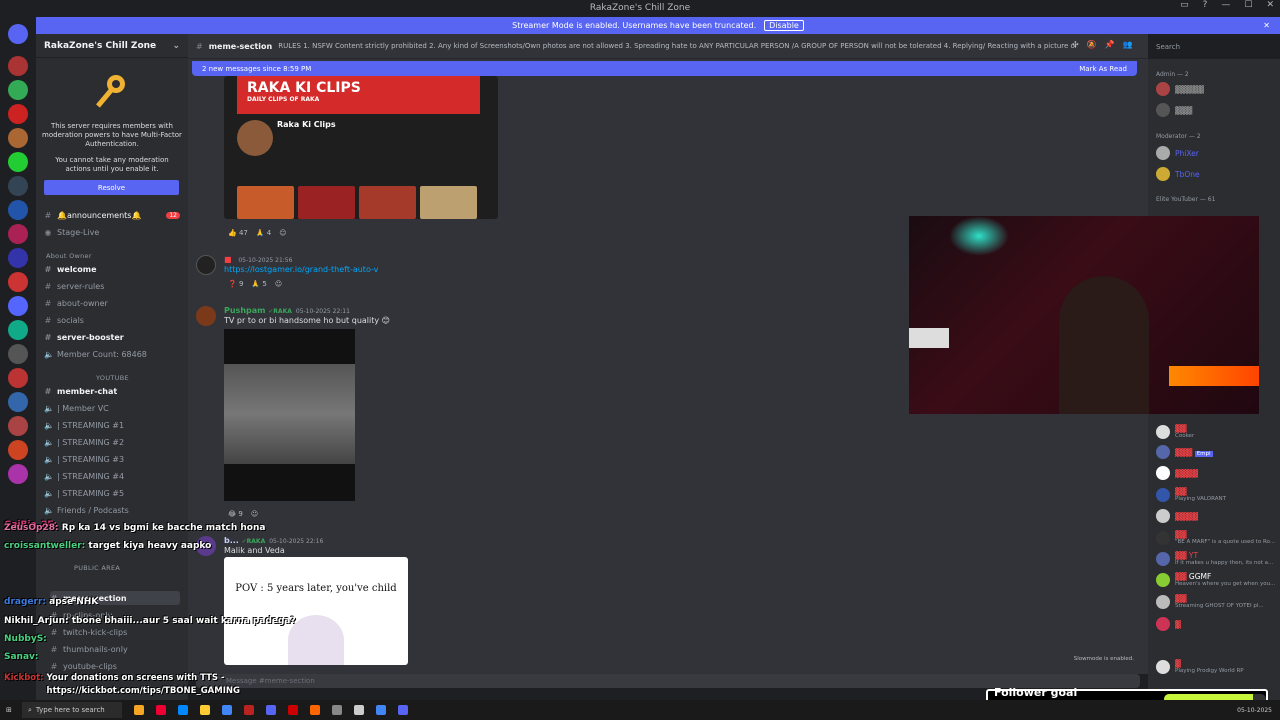 The image size is (1280, 720). What do you see at coordinates (1191, 494) in the screenshot?
I see `member: ▓▓ Playing VALORANT` at bounding box center [1191, 494].